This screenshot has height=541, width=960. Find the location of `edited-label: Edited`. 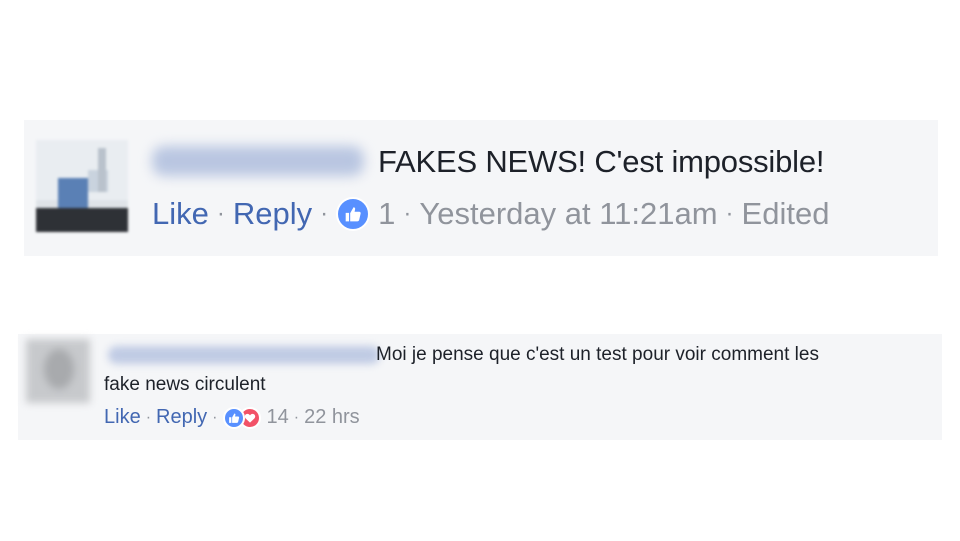

edited-label: Edited is located at coordinates (786, 214).